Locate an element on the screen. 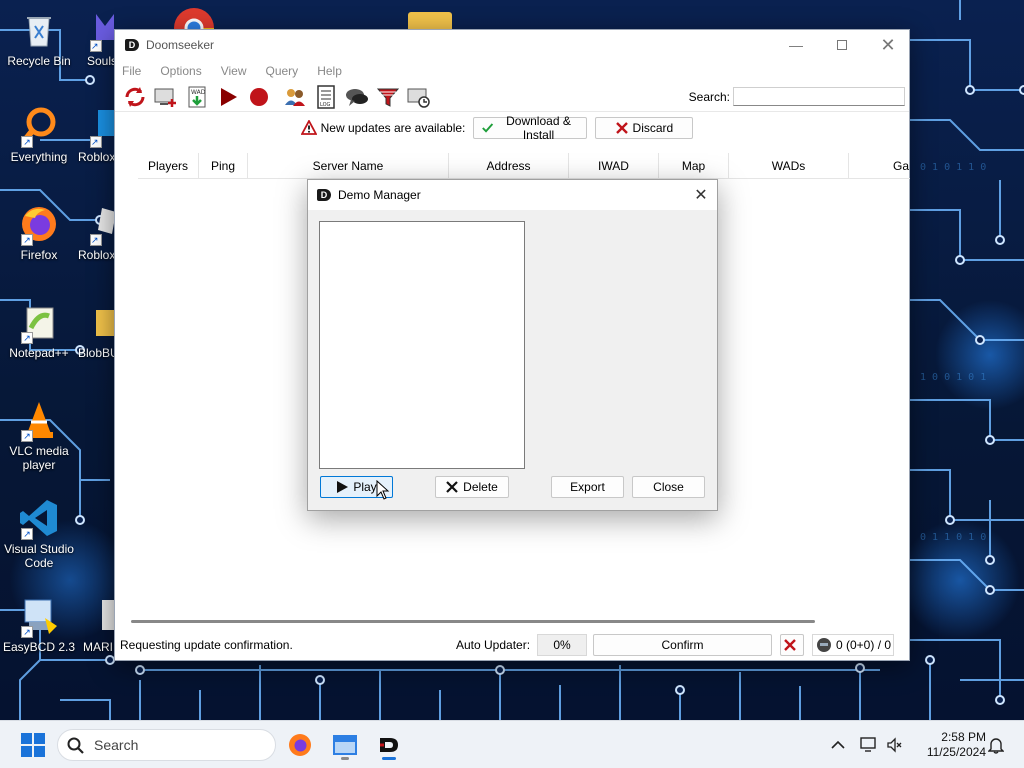 The image size is (1024, 768). update-progress: 0% is located at coordinates (562, 645).